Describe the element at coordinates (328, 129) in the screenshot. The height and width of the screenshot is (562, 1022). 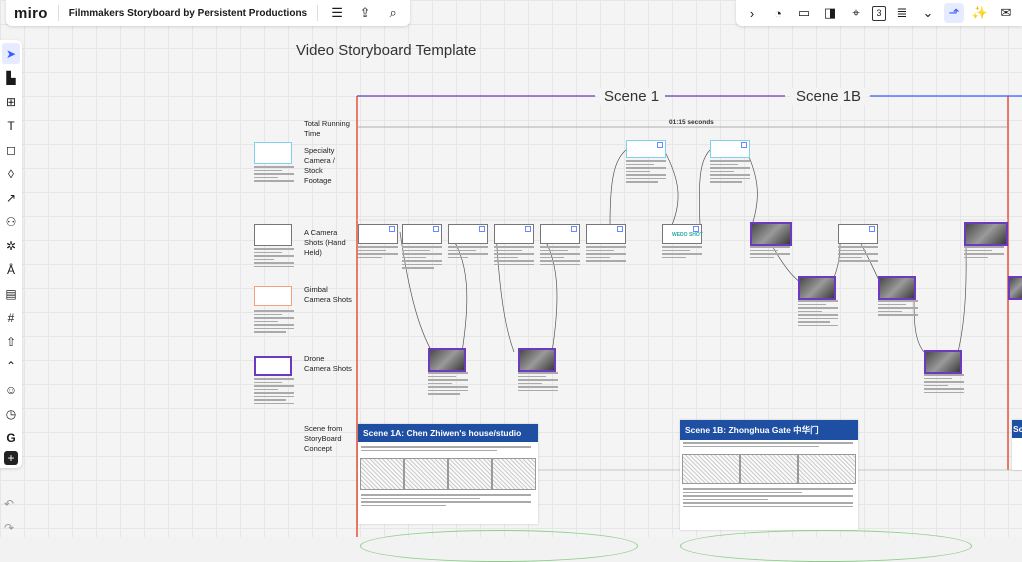
I see `row-label-total-time: Total Running Time` at that location.